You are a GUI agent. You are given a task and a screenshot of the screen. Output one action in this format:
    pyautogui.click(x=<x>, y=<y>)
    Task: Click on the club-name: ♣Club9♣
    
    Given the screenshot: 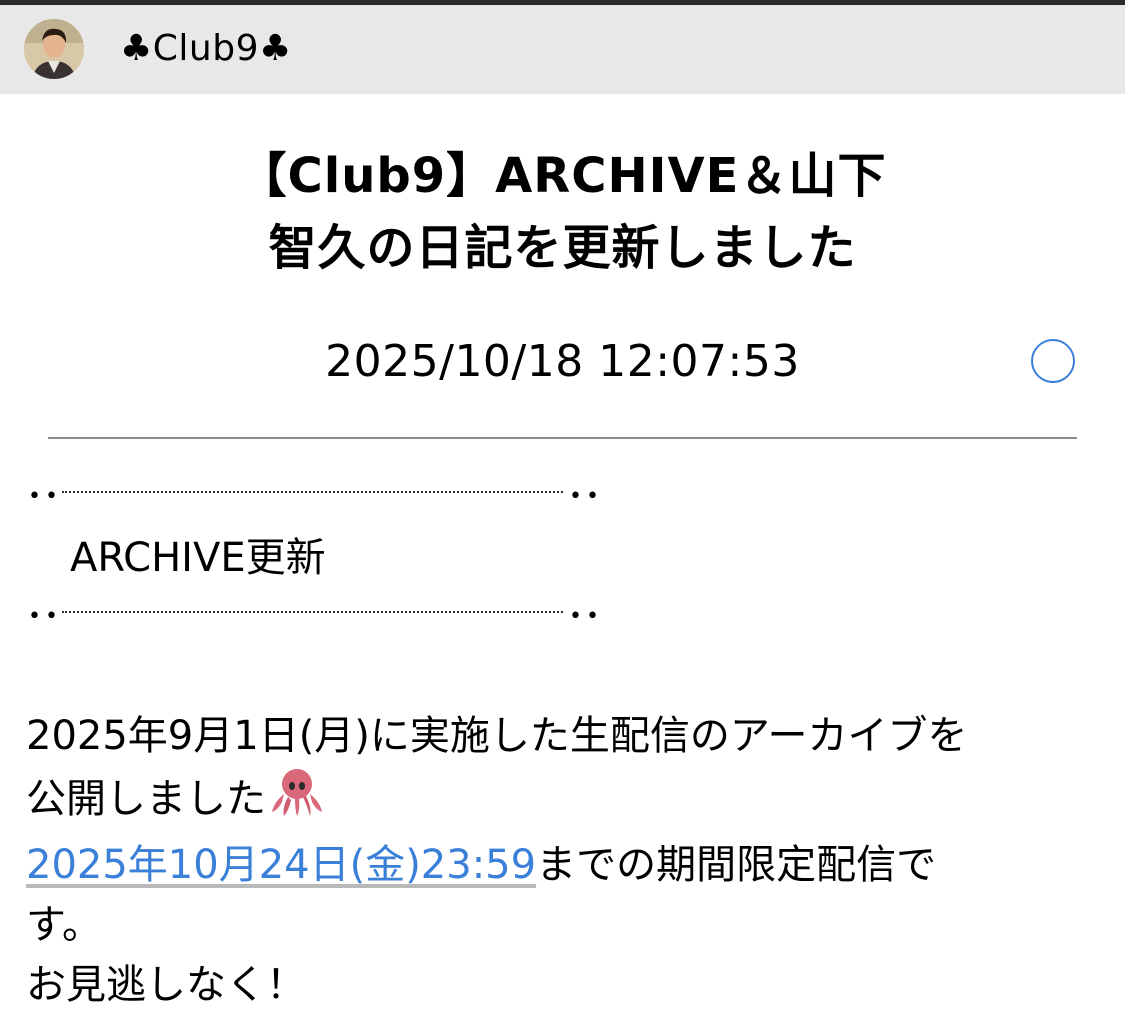 What is the action you would take?
    pyautogui.click(x=206, y=48)
    